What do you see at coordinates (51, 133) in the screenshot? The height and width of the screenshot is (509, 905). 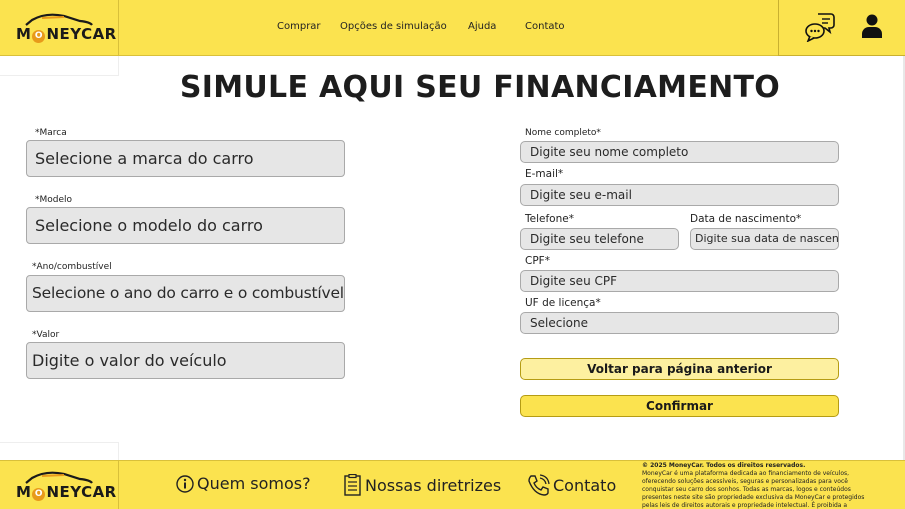 I see `marca-label: *Marca` at bounding box center [51, 133].